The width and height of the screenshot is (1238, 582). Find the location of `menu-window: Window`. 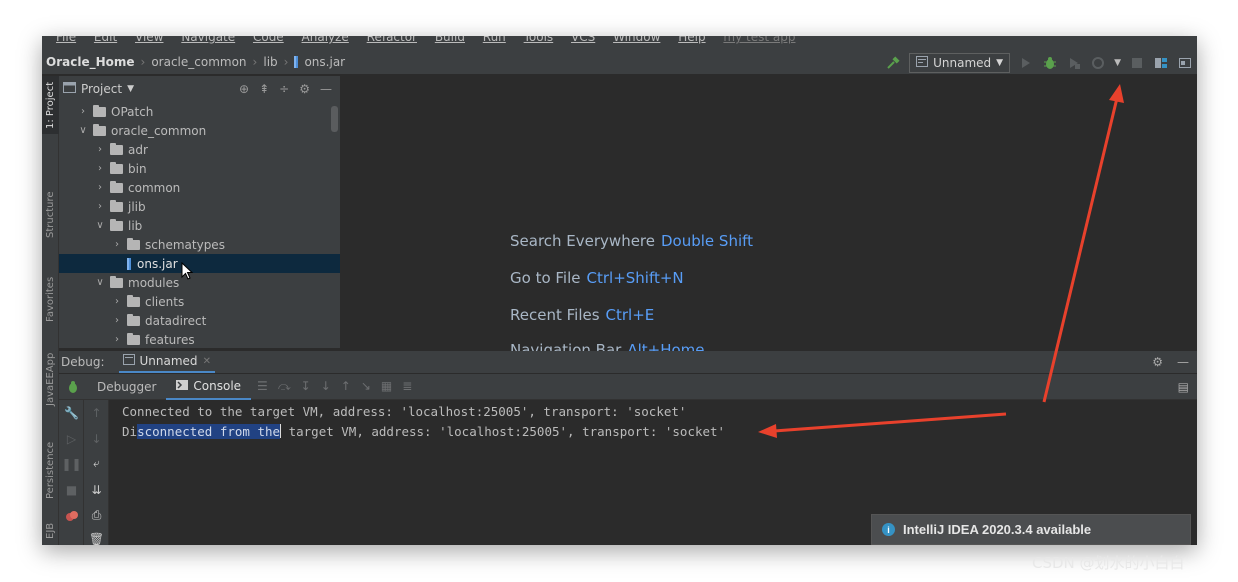

menu-window: Window is located at coordinates (636, 40).